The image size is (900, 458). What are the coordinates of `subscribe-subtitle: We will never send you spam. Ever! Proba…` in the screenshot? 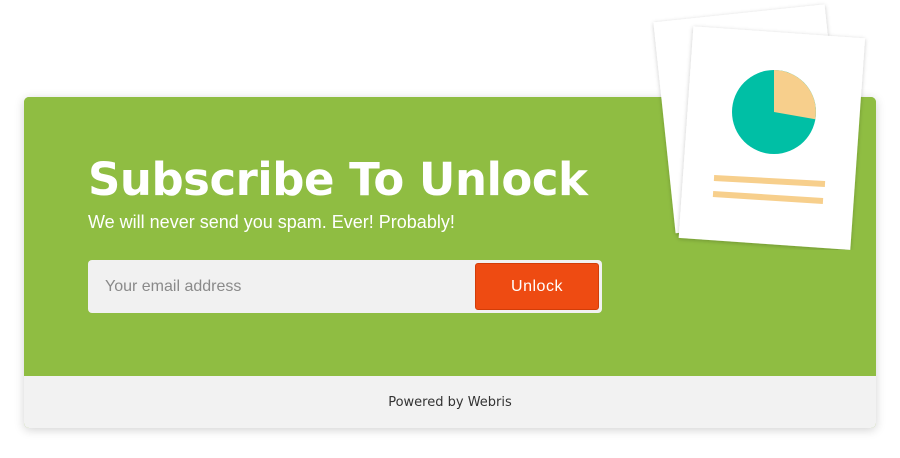 It's located at (271, 222).